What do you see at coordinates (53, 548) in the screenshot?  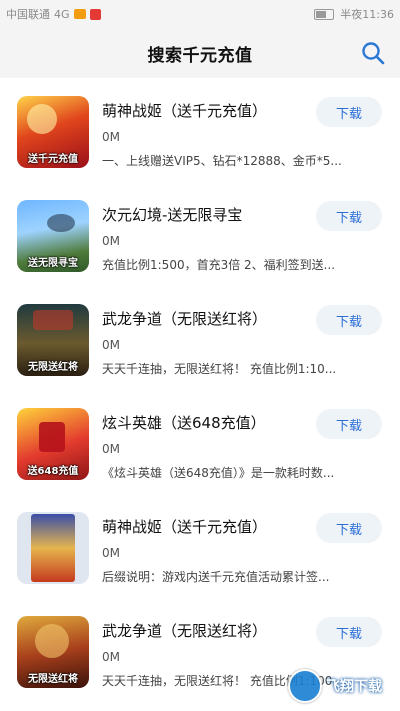 I see `game-icon` at bounding box center [53, 548].